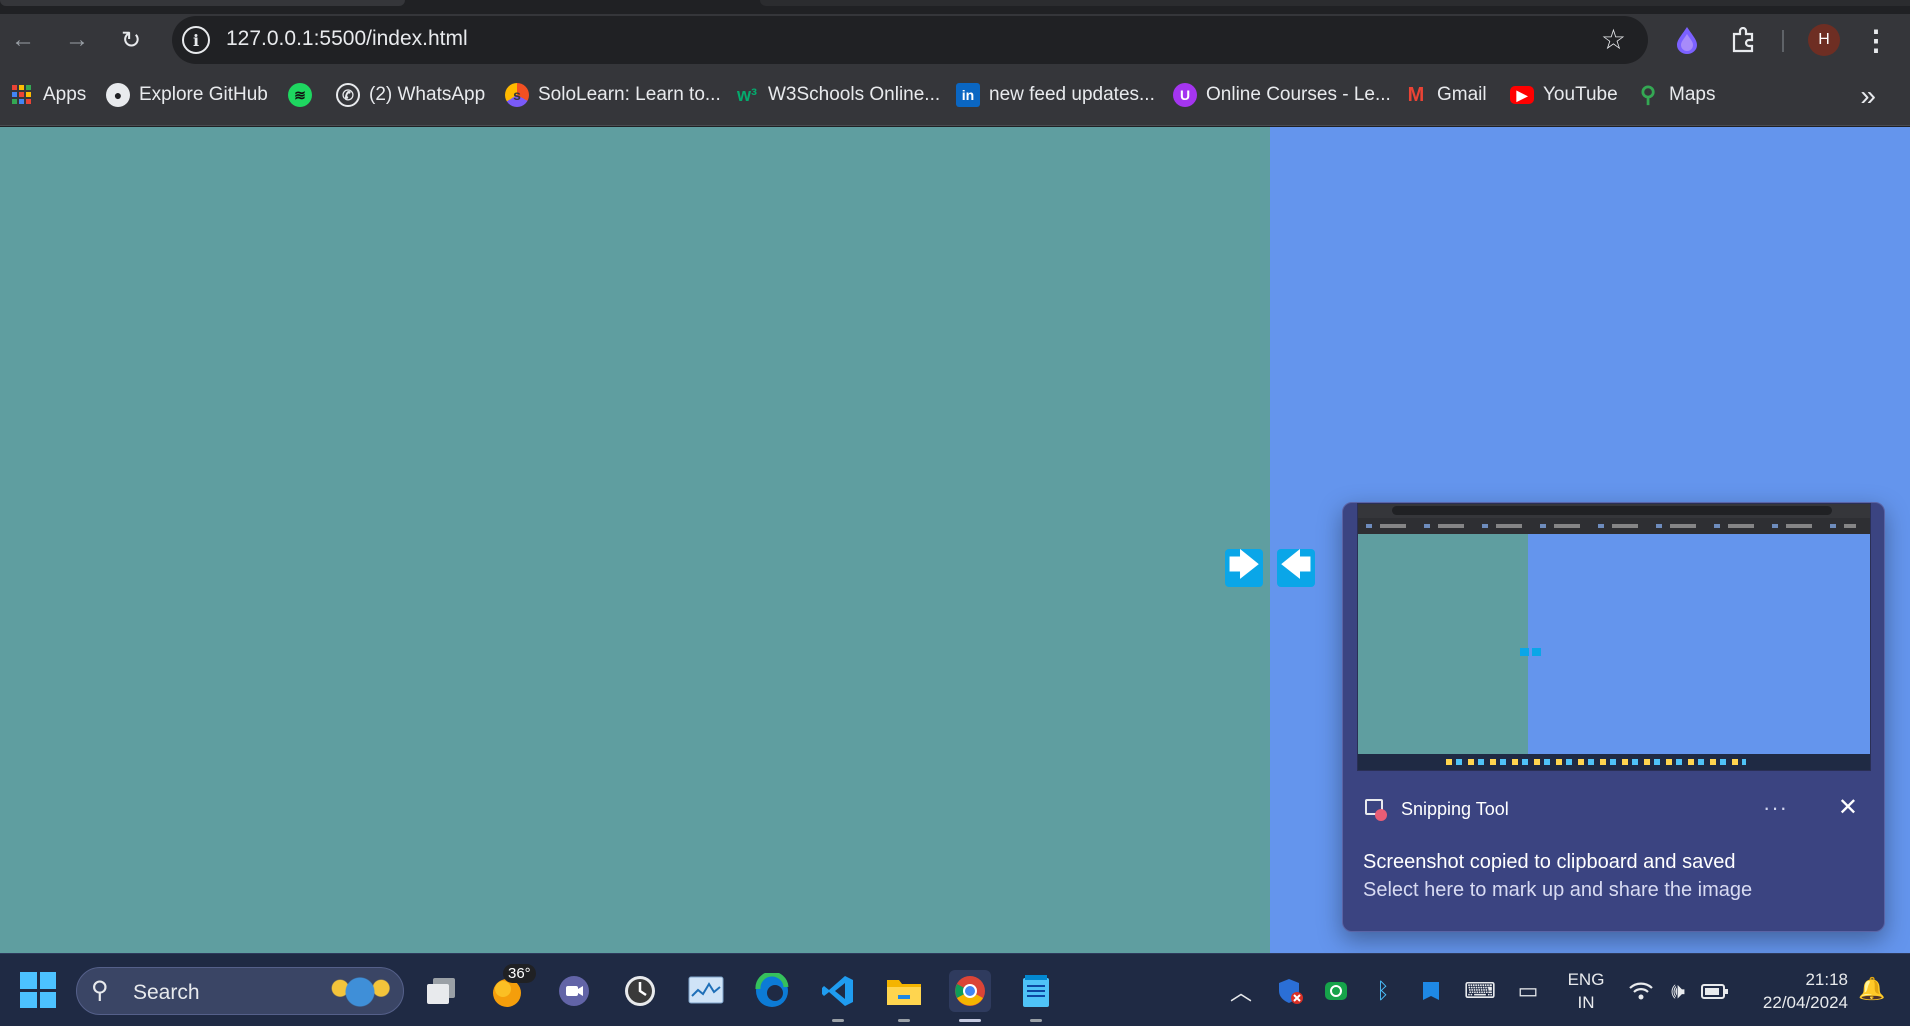 The image size is (1910, 1026). Describe the element at coordinates (240, 991) in the screenshot. I see `taskbar-search-box: ⚲ Search` at that location.